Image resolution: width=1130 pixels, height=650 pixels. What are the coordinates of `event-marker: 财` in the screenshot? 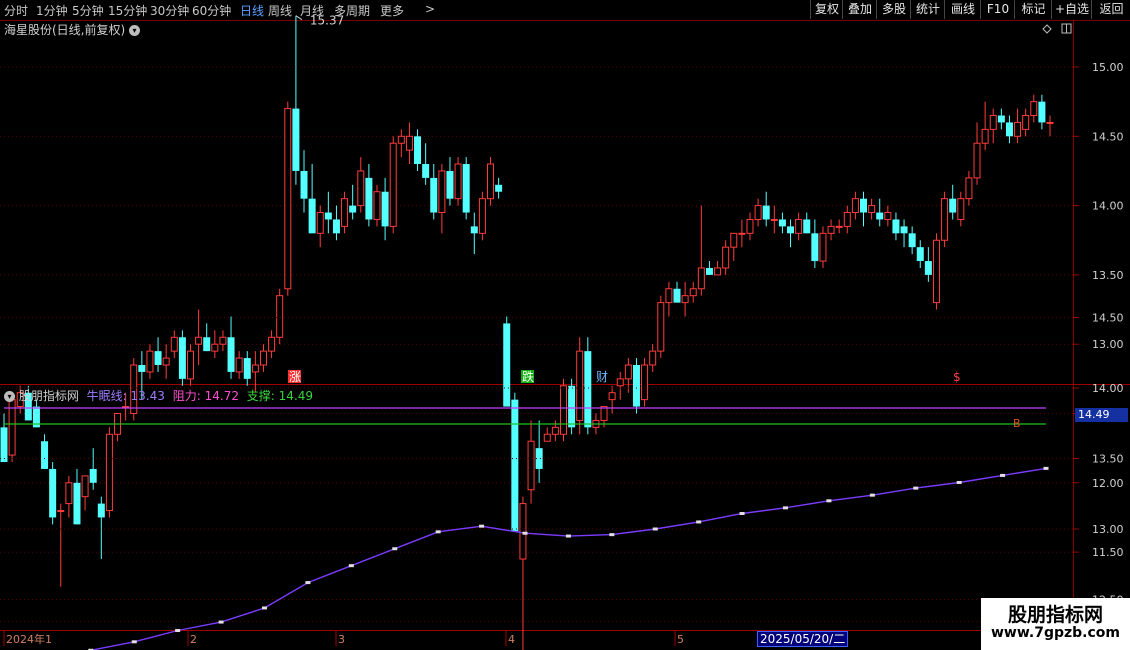 It's located at (602, 377).